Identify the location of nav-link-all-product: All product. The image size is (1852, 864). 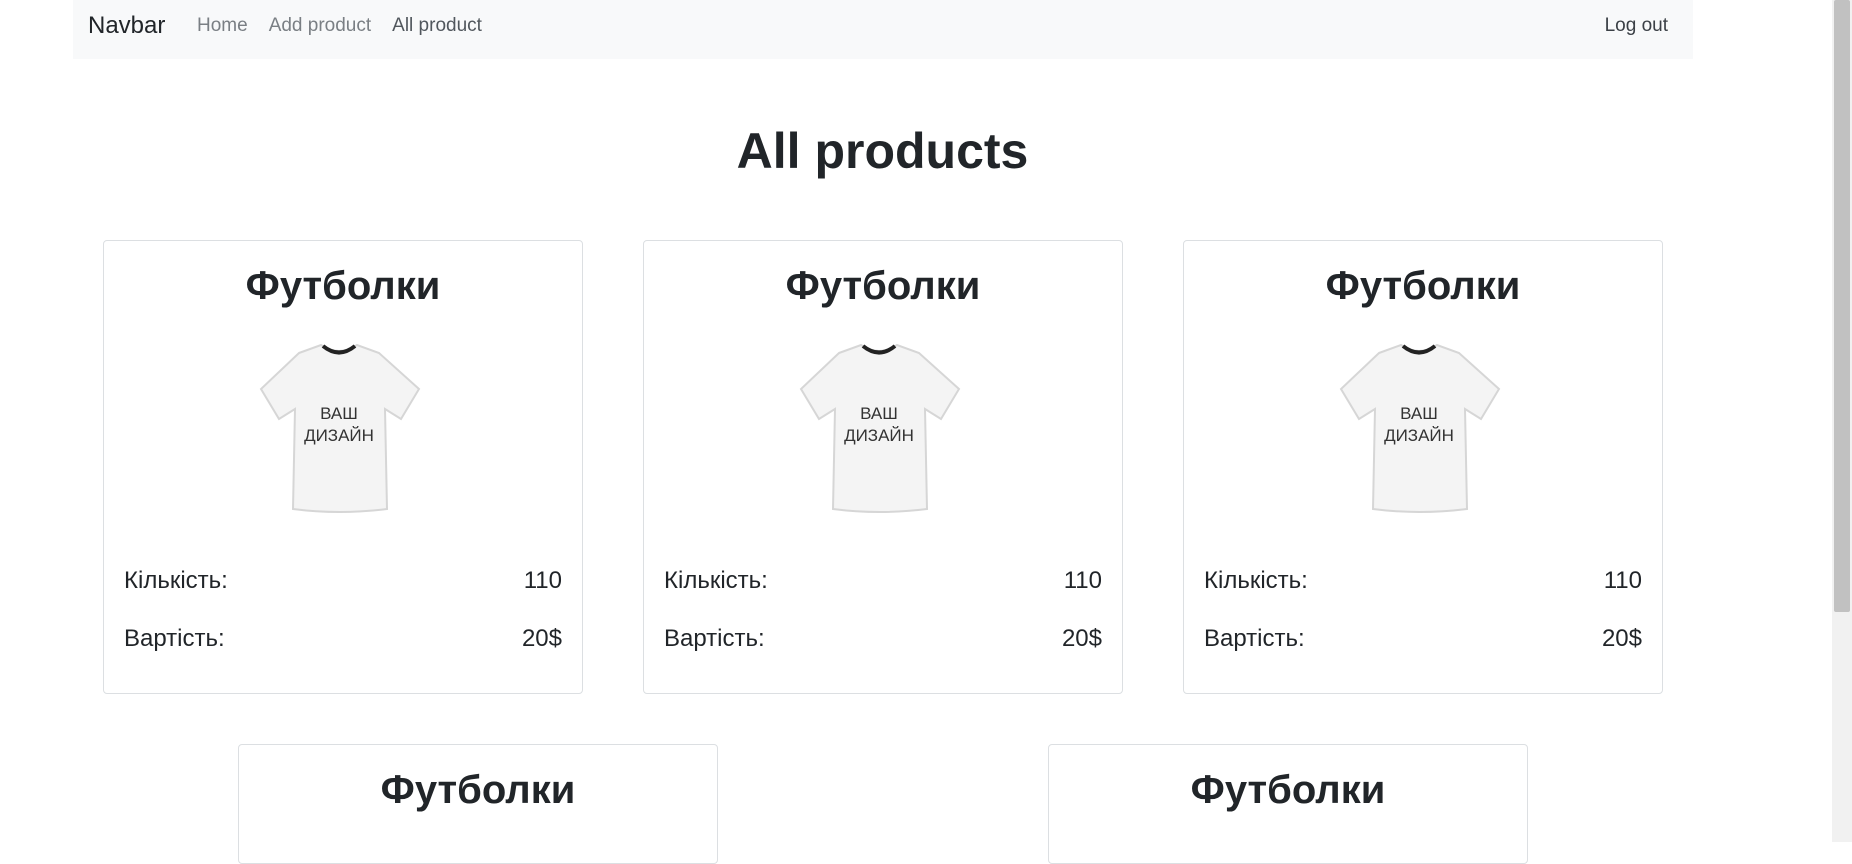
(437, 26).